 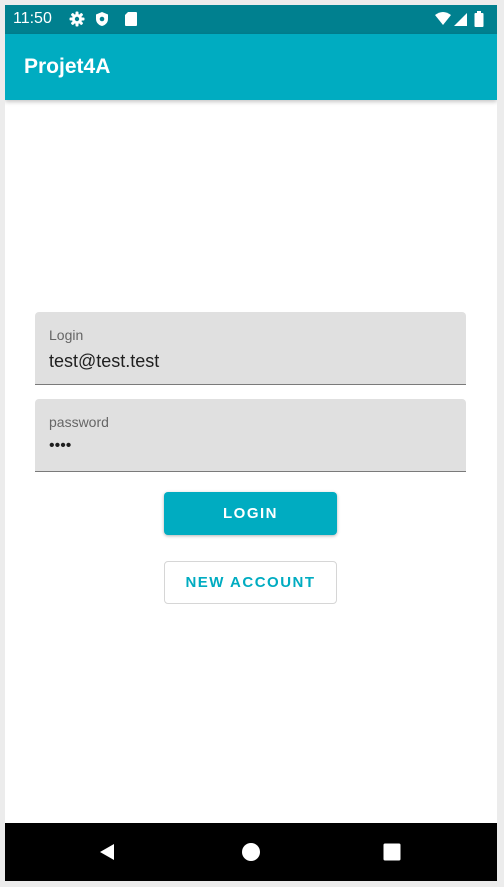 What do you see at coordinates (131, 19) in the screenshot?
I see `sd-card-icon` at bounding box center [131, 19].